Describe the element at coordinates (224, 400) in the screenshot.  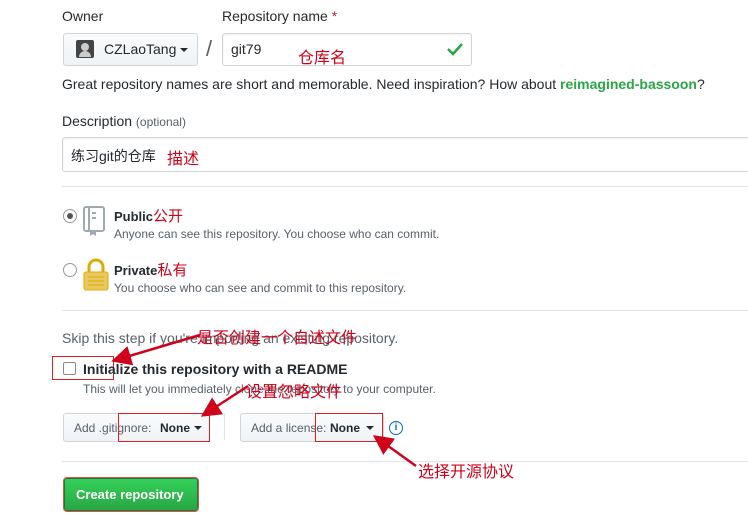
I see `gitignore-arrow` at that location.